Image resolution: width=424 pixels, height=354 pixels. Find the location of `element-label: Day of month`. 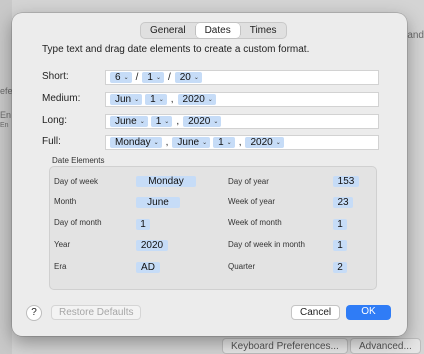

element-label: Day of month is located at coordinates (78, 222).